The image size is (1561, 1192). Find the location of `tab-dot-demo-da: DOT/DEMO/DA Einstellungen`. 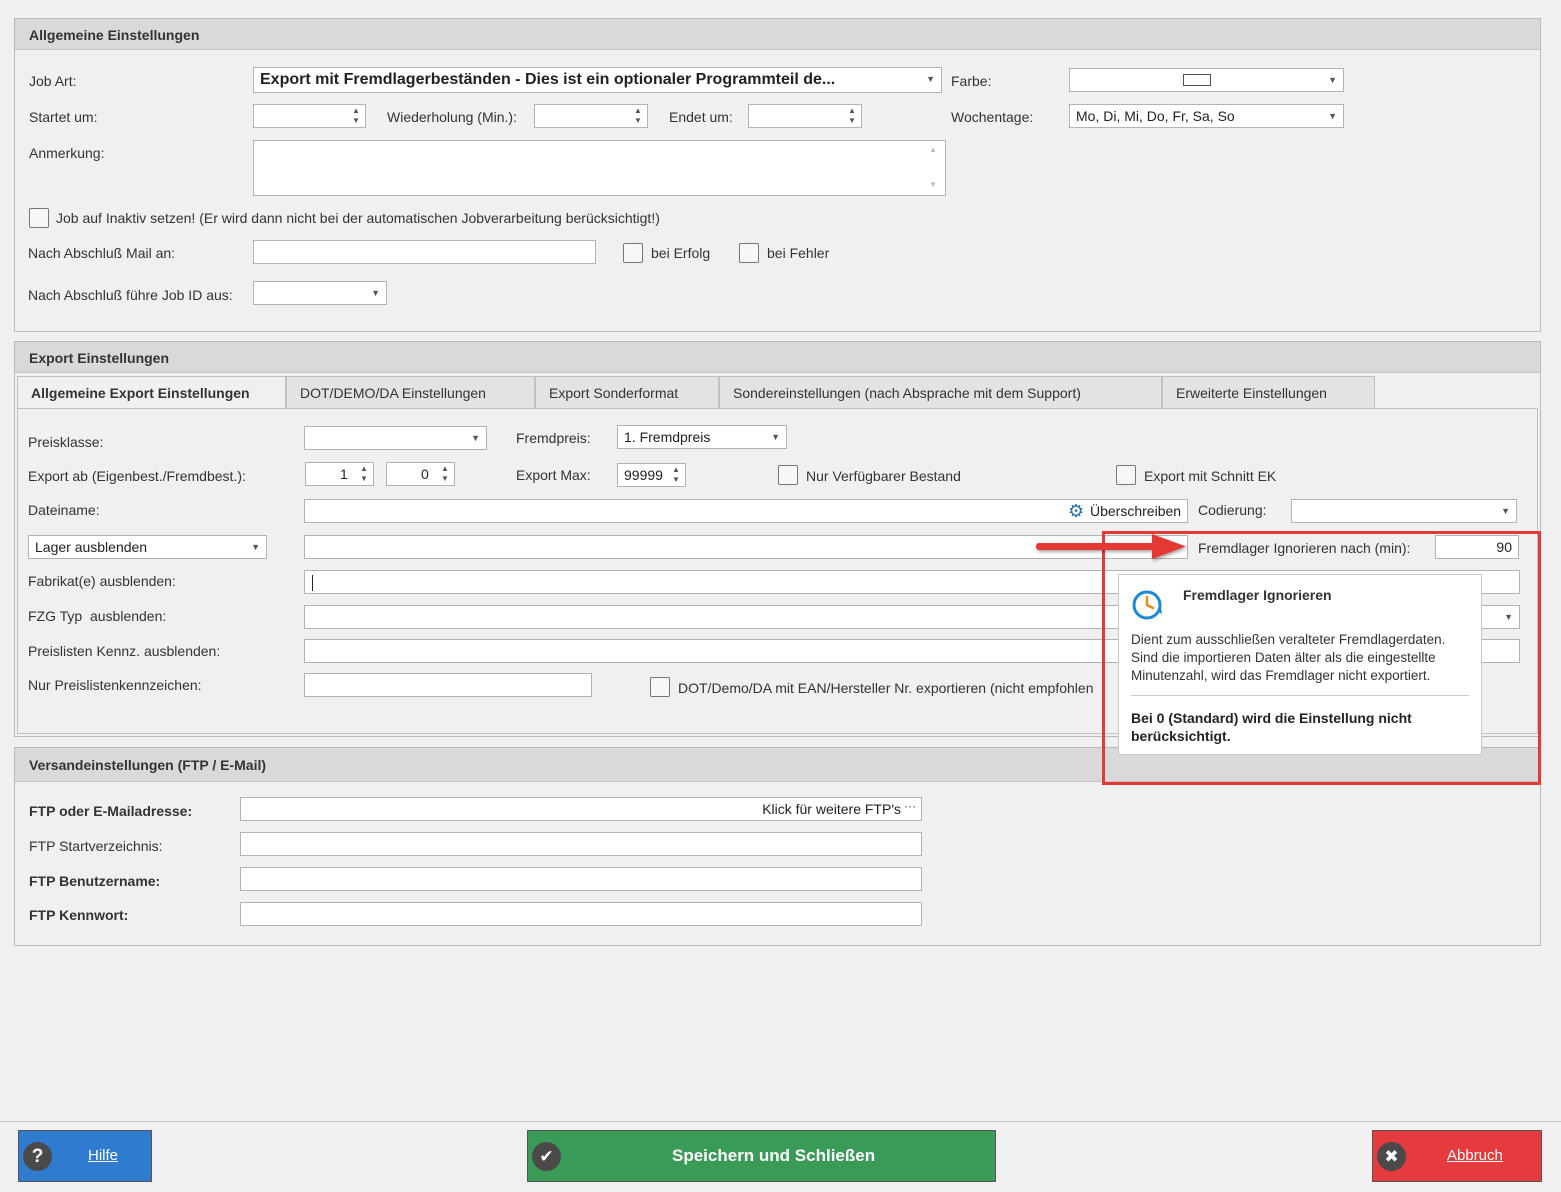

tab-dot-demo-da: DOT/DEMO/DA Einstellungen is located at coordinates (410, 392).